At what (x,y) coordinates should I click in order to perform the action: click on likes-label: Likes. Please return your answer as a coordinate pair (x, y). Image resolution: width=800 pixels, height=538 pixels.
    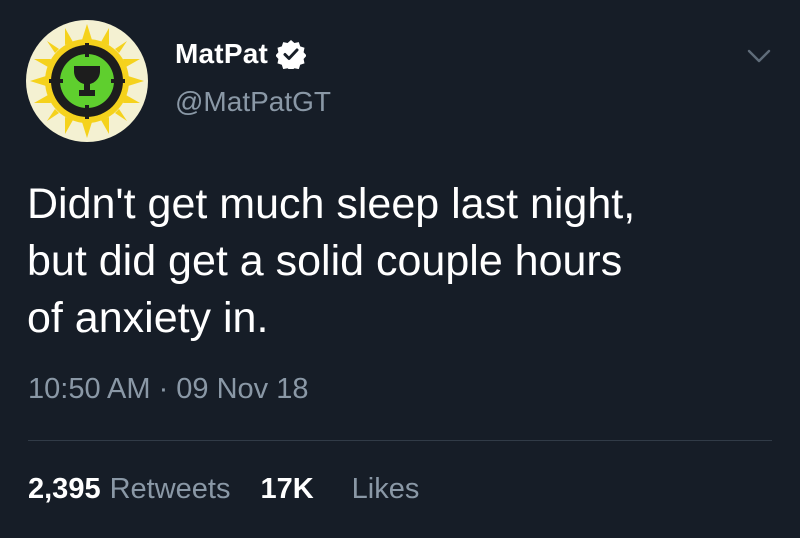
    Looking at the image, I should click on (385, 489).